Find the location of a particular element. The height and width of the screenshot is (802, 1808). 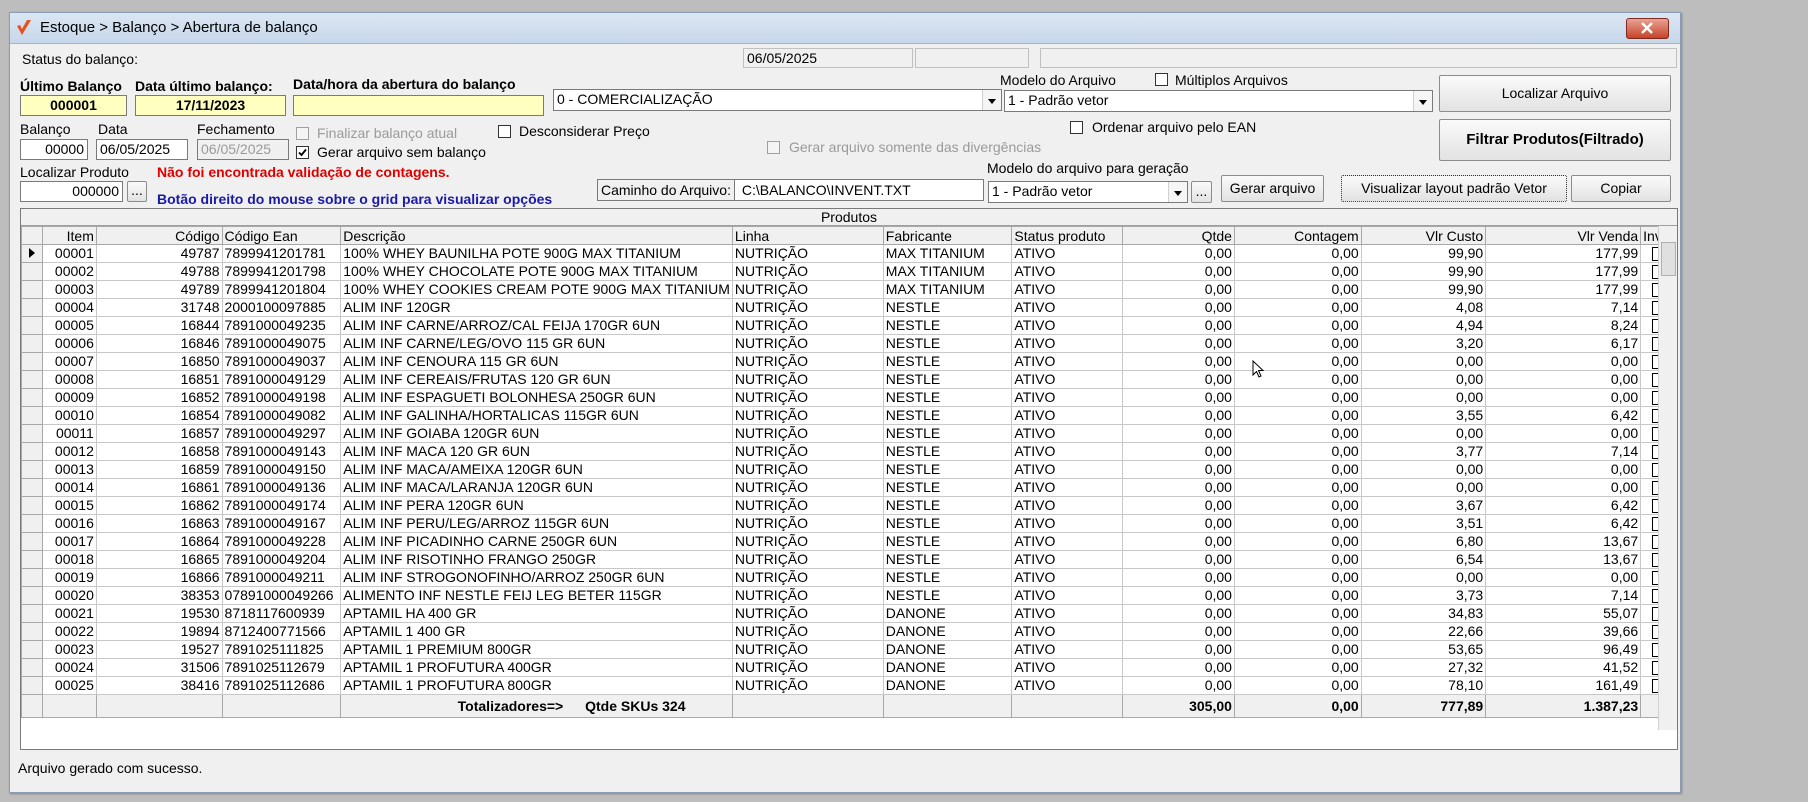

grid-cell: 7891000049297 is located at coordinates (281, 433).